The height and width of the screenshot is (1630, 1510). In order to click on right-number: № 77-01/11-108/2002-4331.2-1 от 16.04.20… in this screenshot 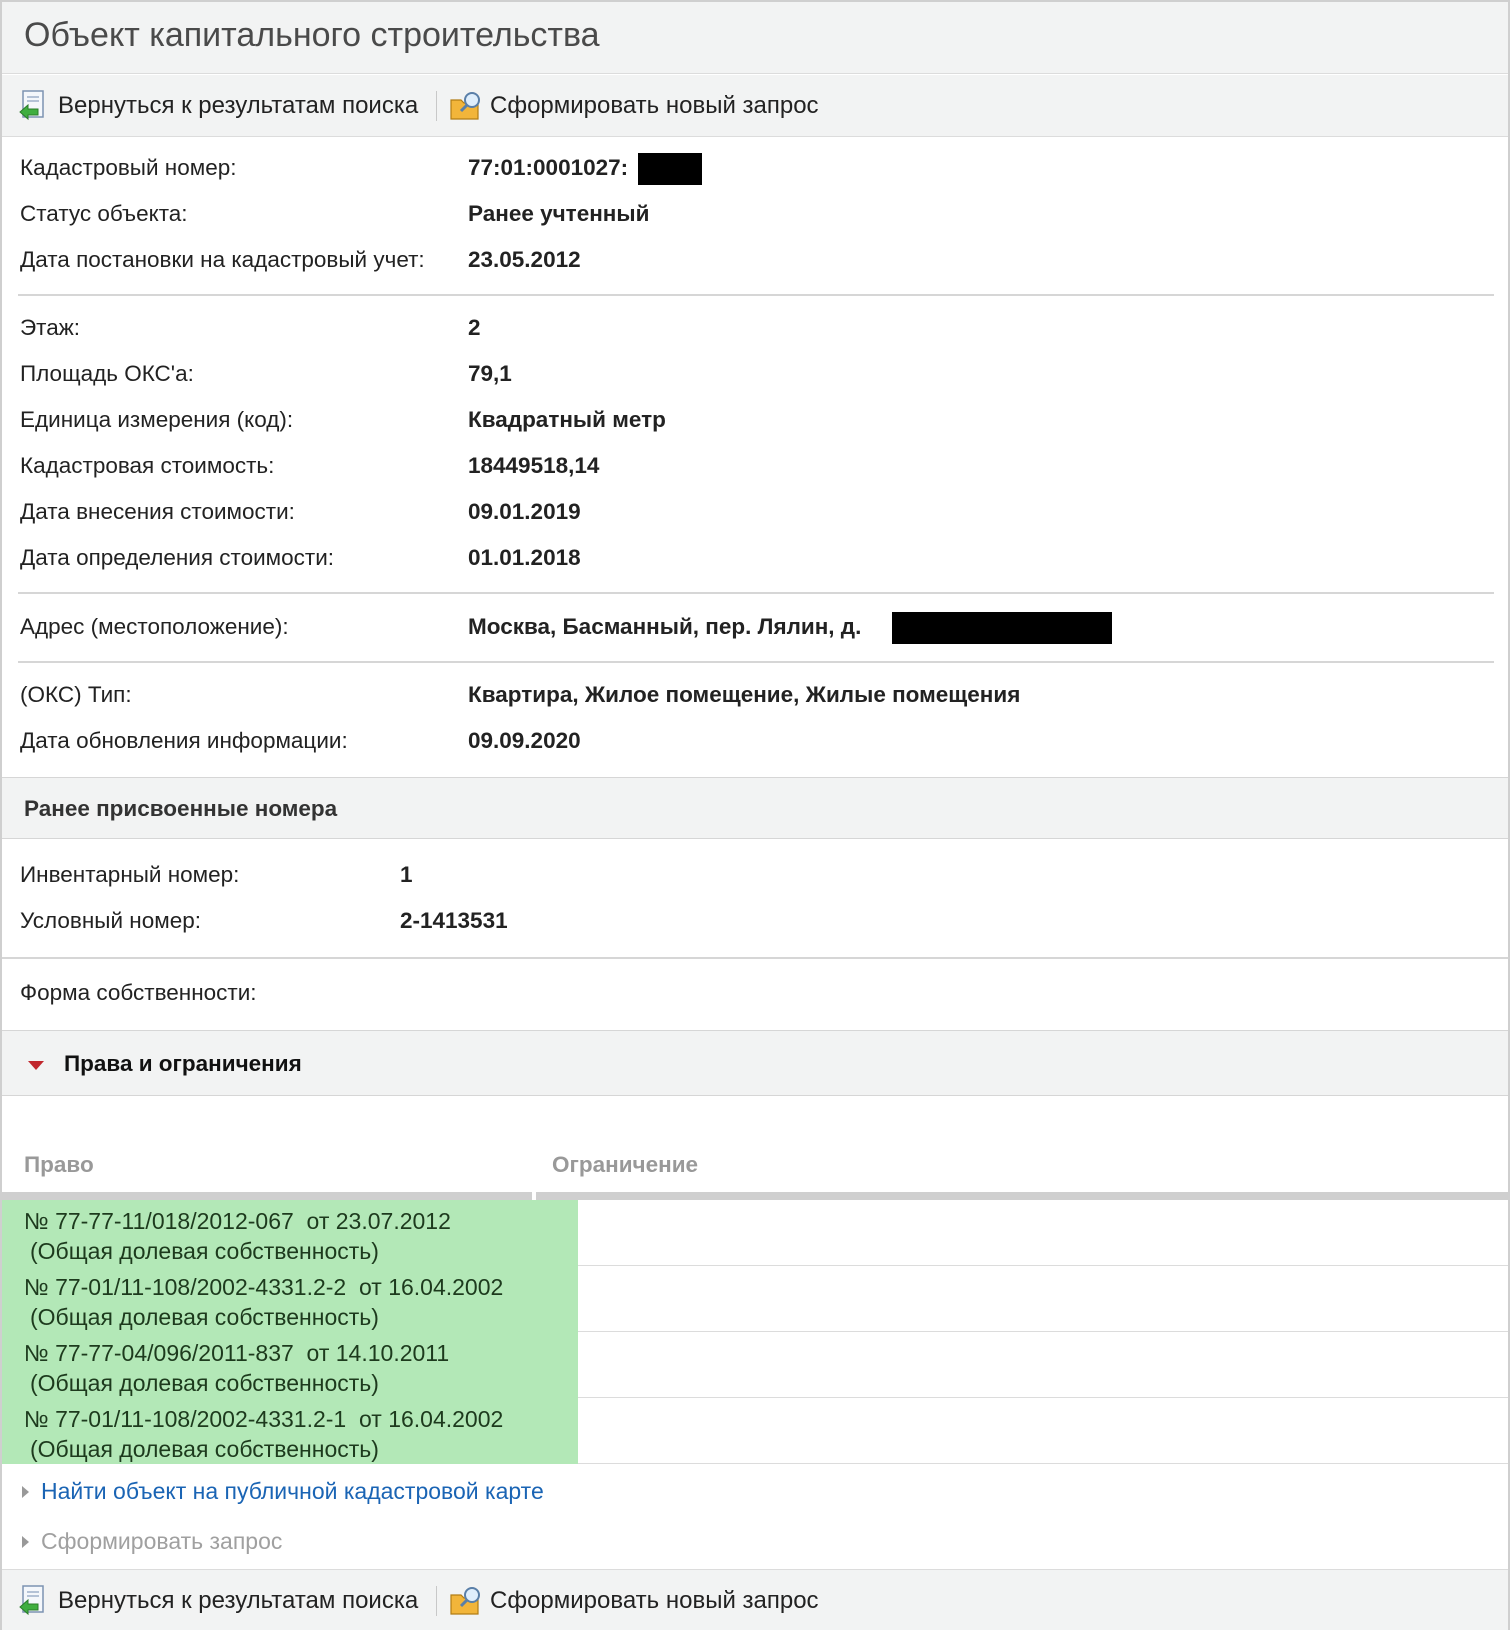, I will do `click(264, 1419)`.